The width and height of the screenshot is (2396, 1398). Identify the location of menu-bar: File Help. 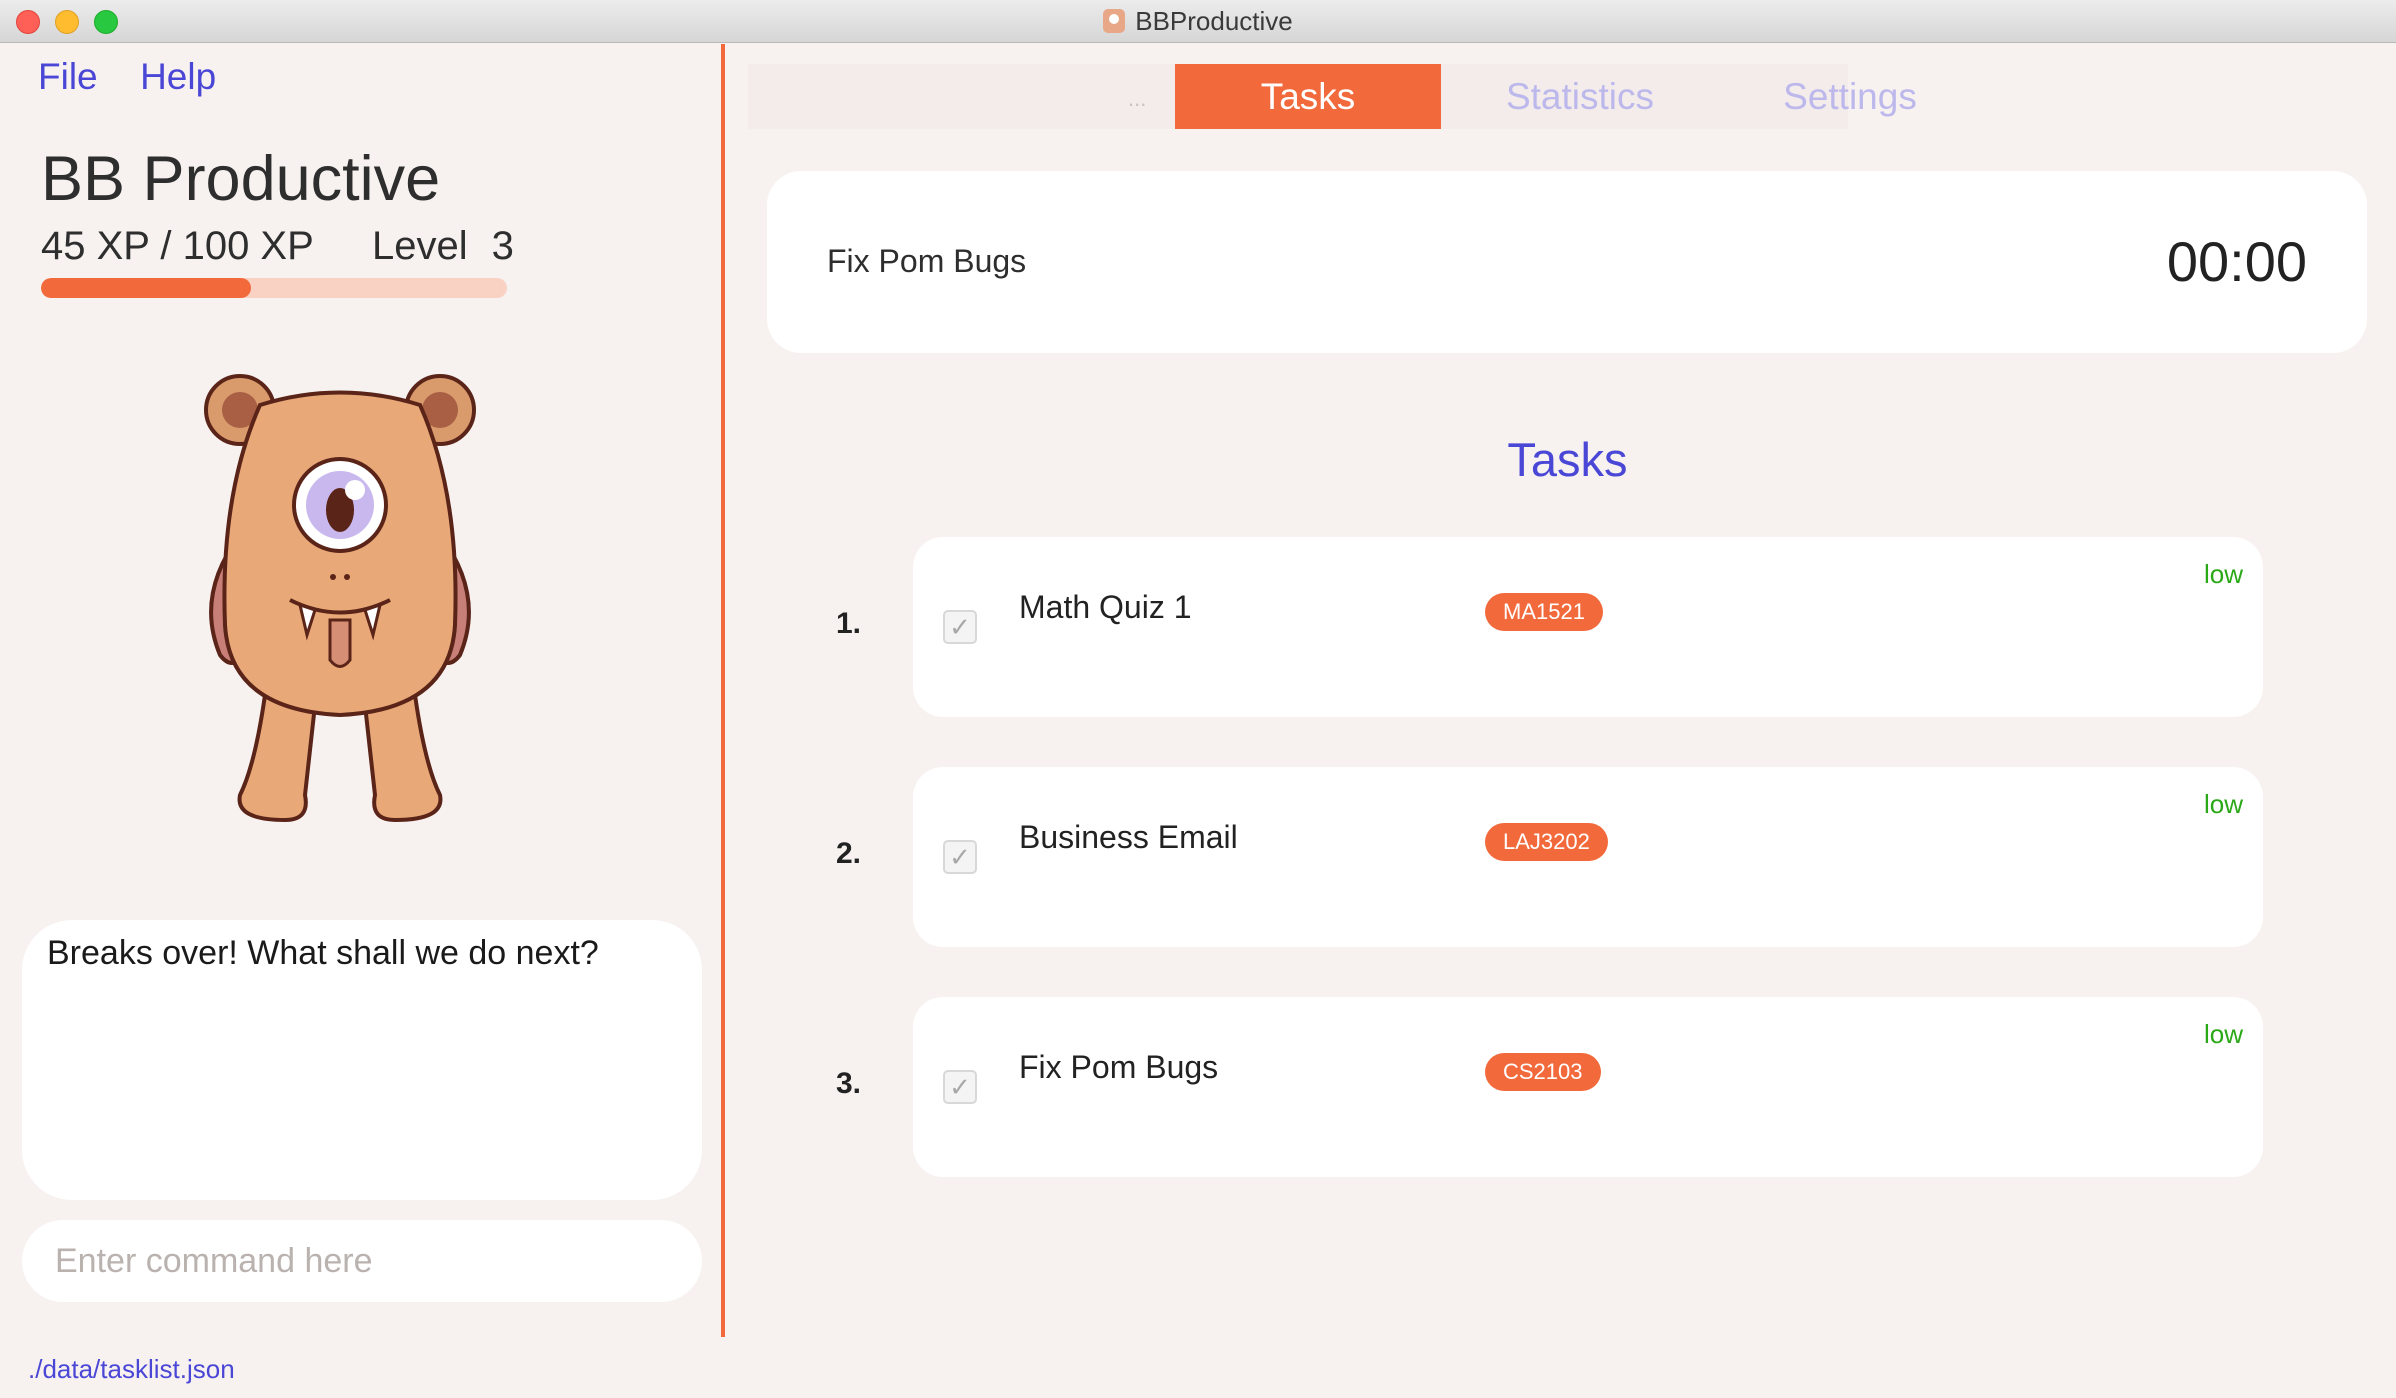
(146, 77).